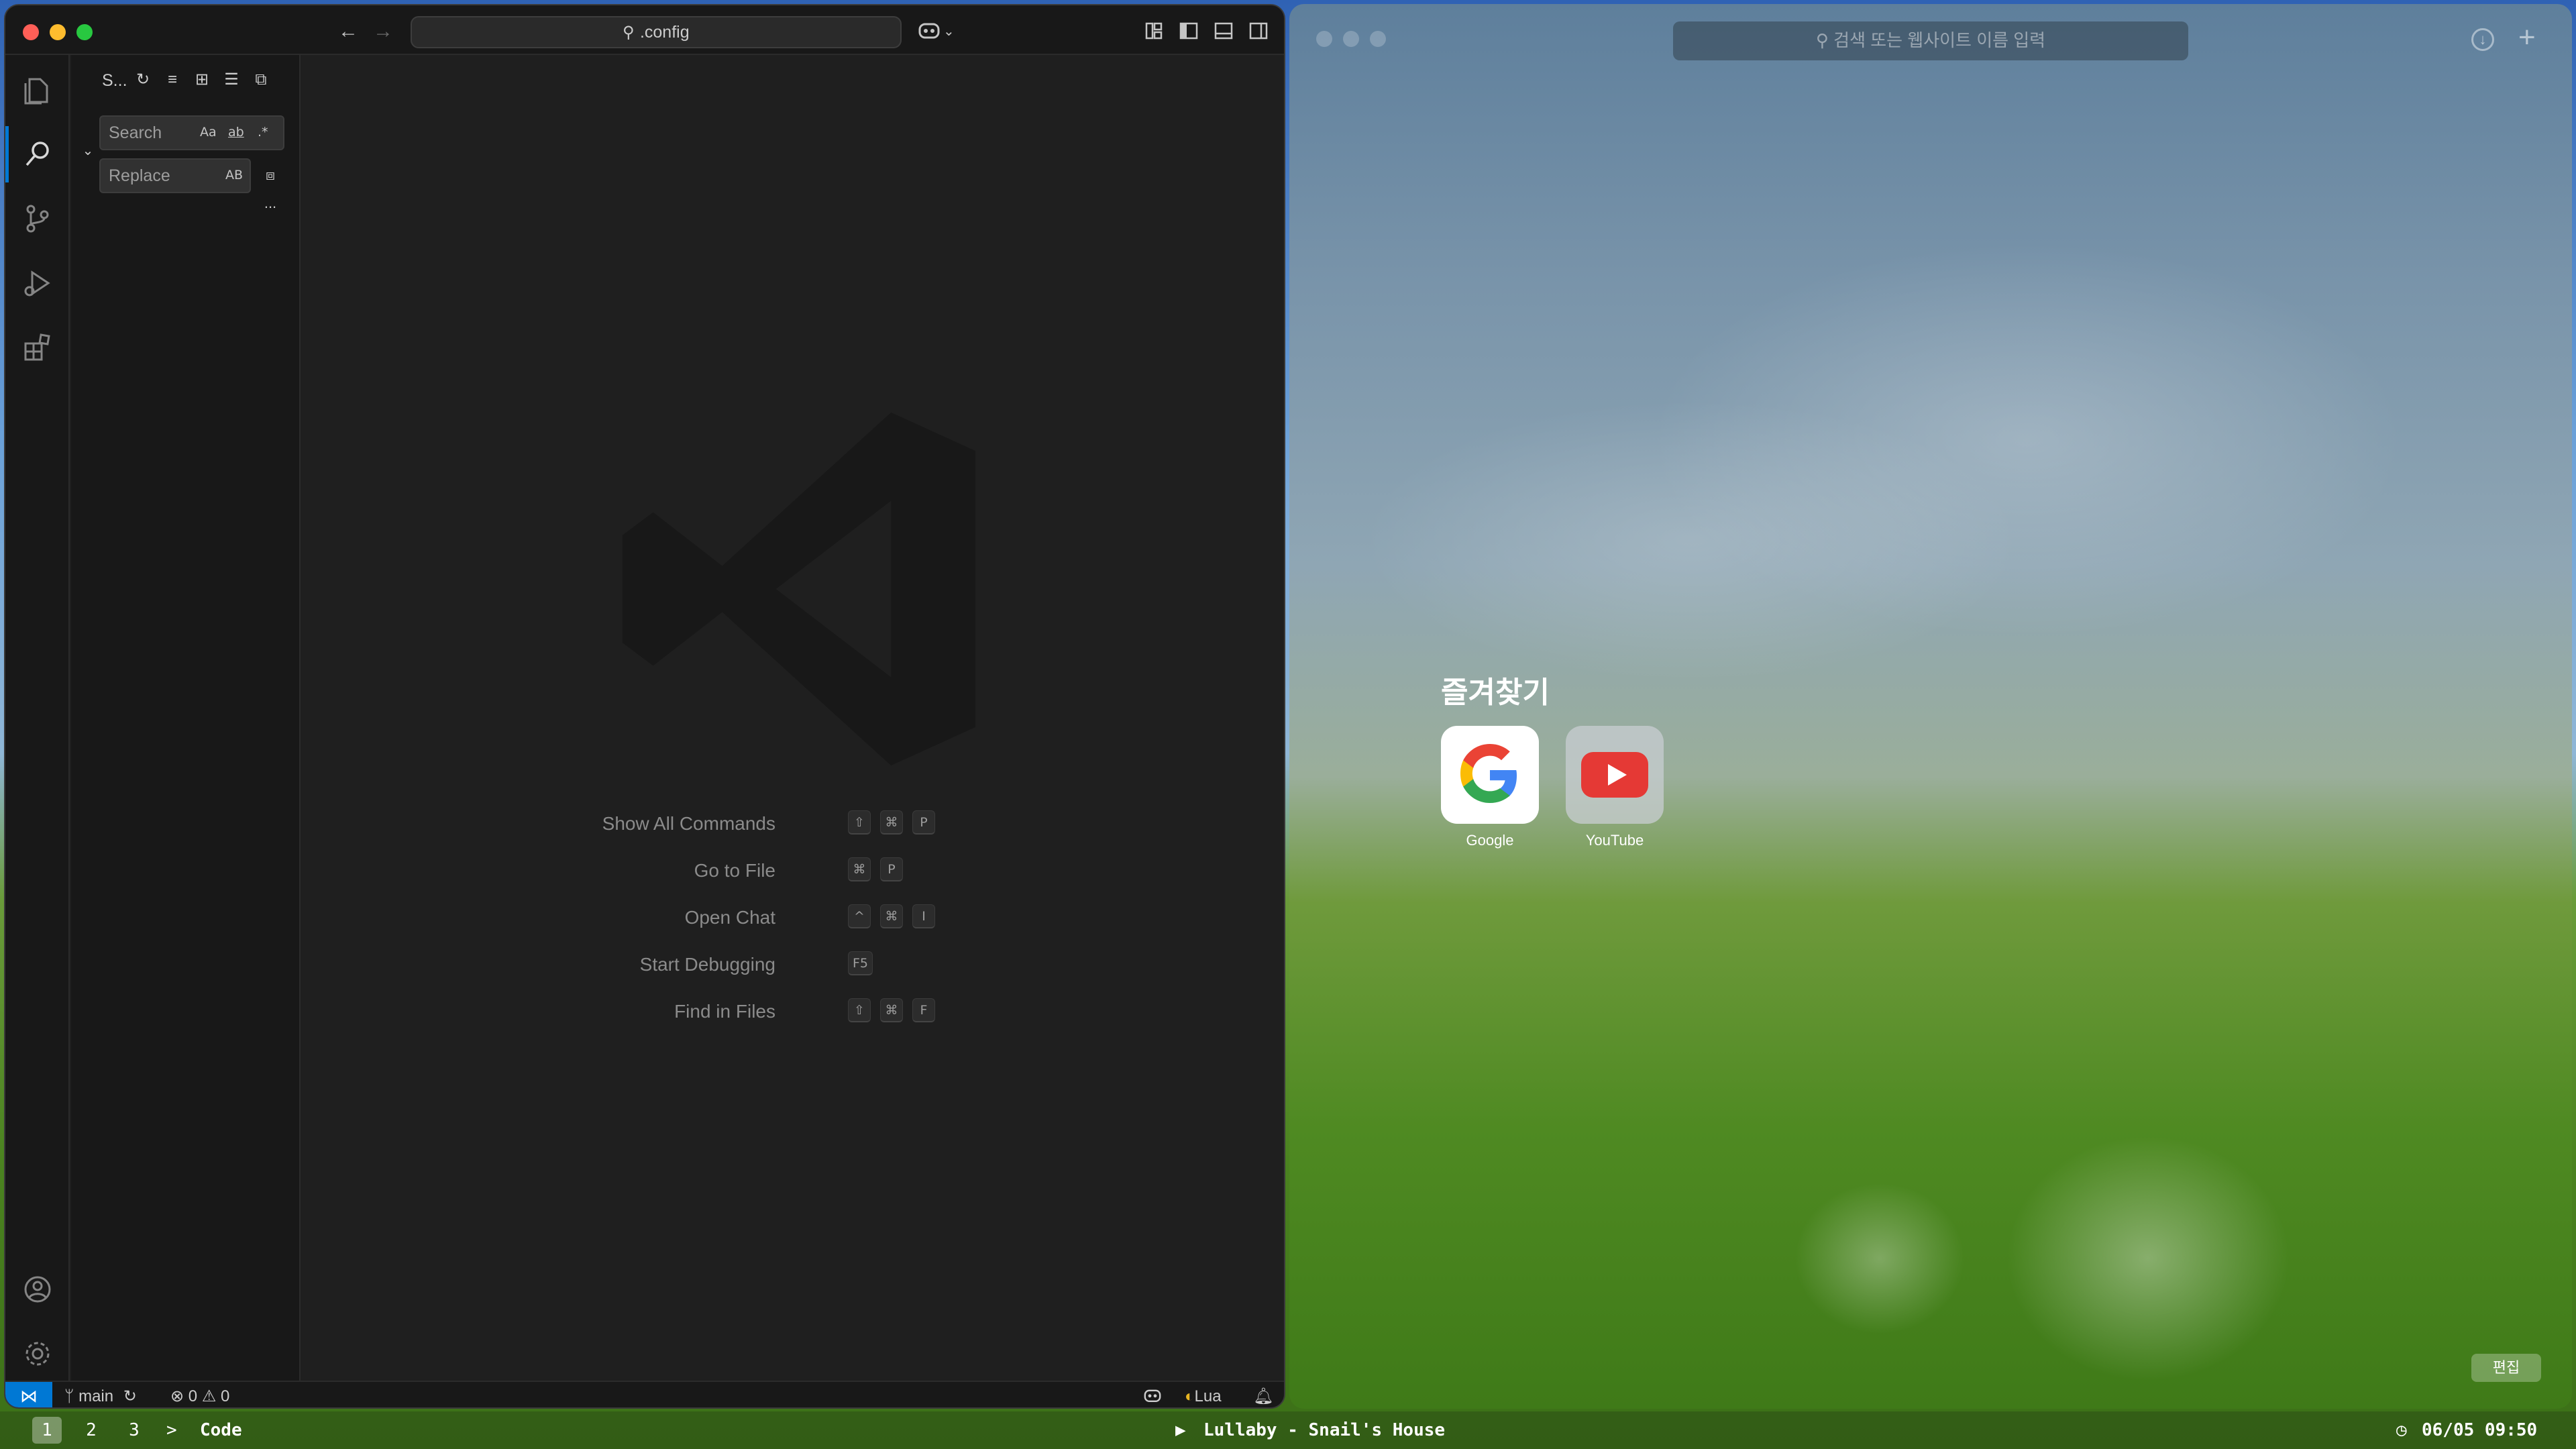 The height and width of the screenshot is (1449, 2576). I want to click on extensions-icon, so click(37, 347).